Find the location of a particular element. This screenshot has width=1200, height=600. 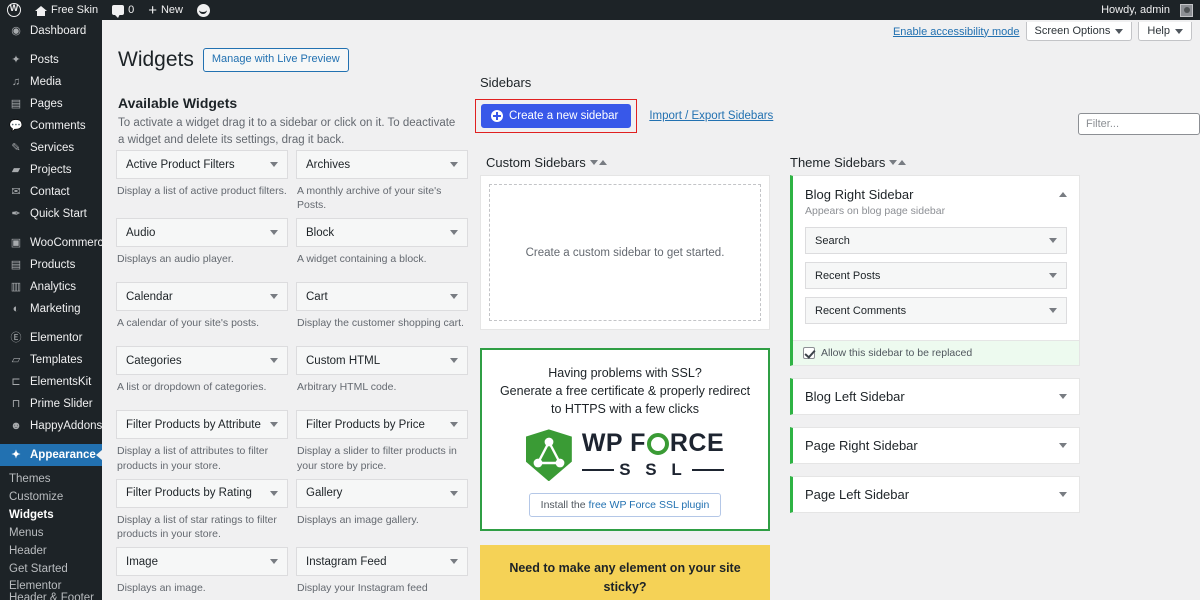

widget-header: Audio is located at coordinates (202, 233).